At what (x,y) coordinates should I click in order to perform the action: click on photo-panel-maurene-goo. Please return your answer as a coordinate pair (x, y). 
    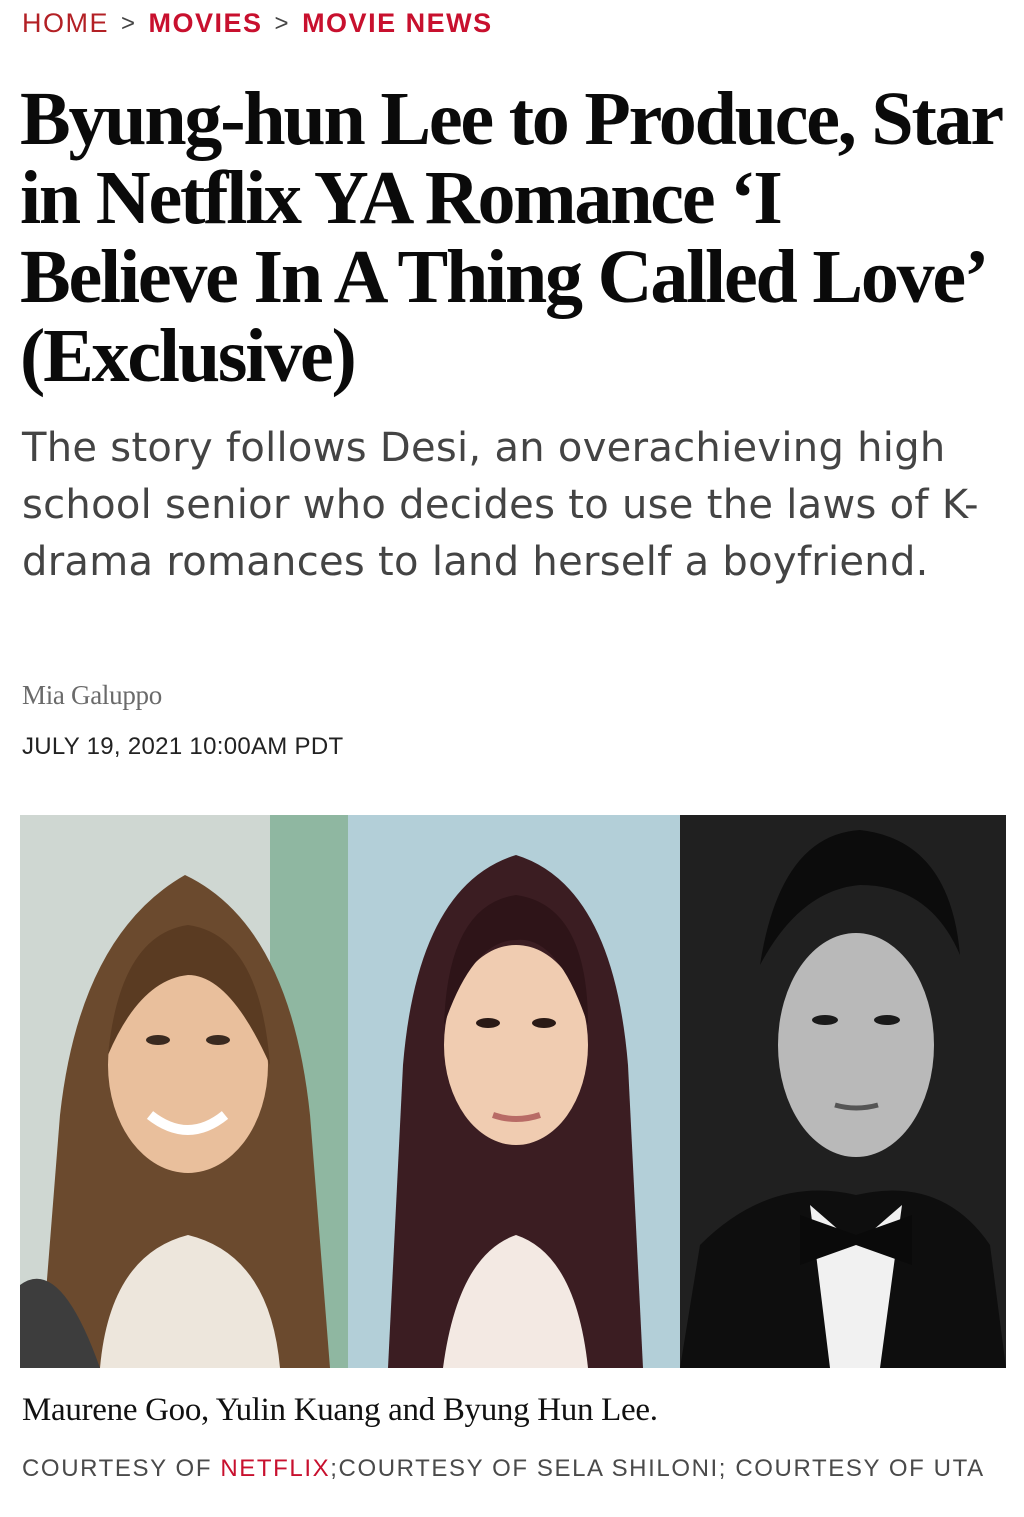
    Looking at the image, I should click on (184, 1091).